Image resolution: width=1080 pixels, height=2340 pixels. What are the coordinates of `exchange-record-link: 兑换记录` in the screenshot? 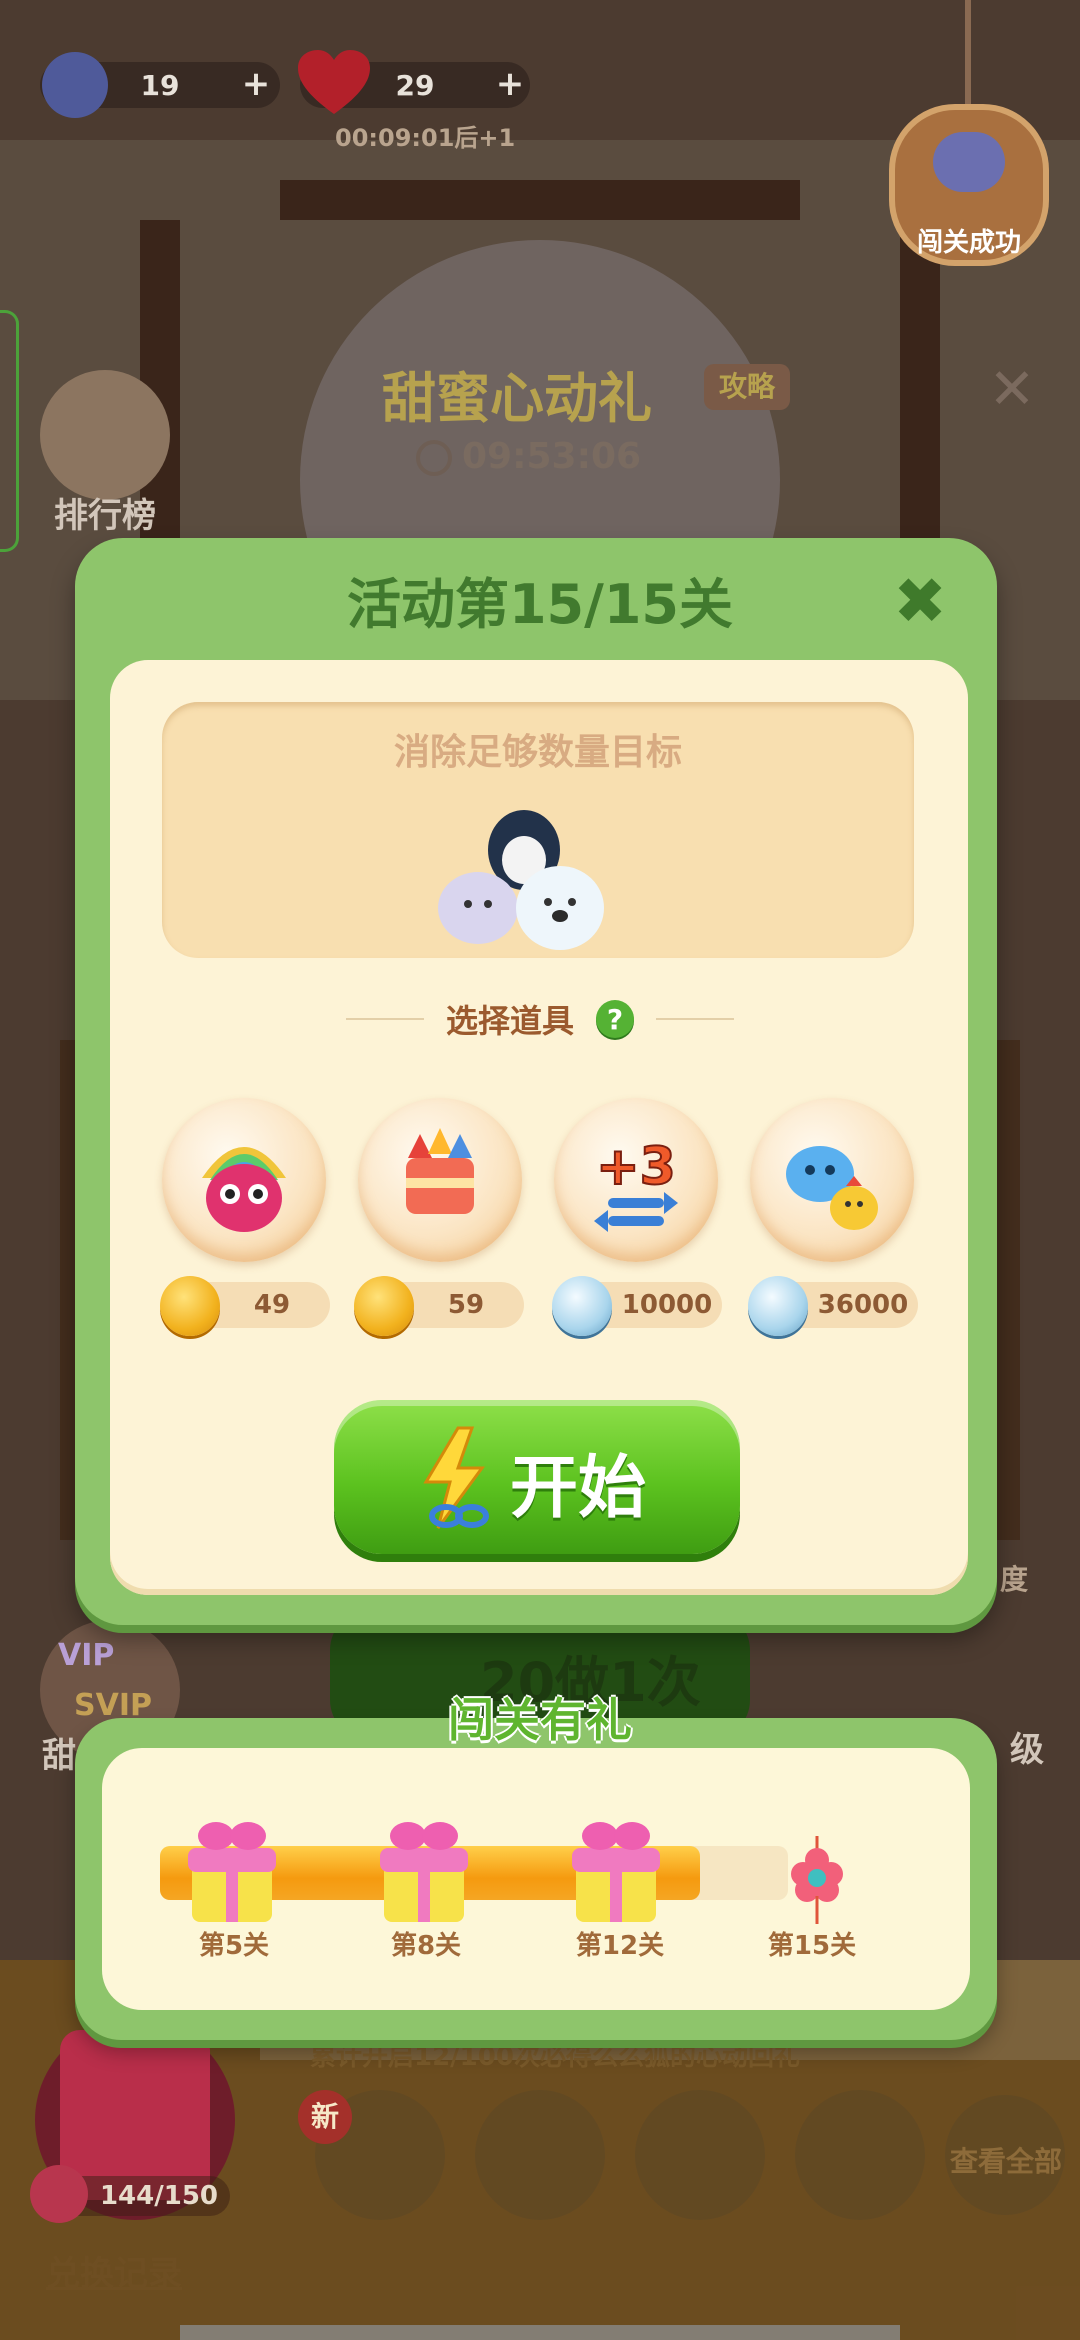 It's located at (114, 2270).